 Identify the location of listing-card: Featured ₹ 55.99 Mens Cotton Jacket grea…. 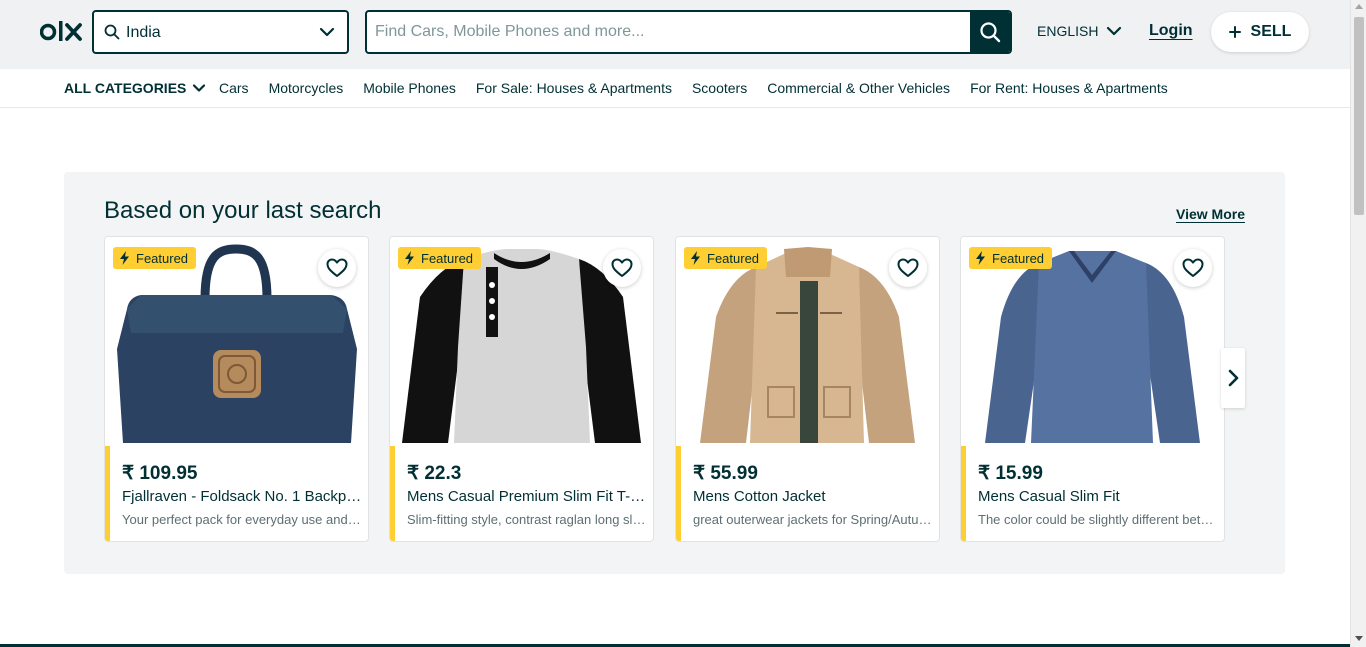
(807, 389).